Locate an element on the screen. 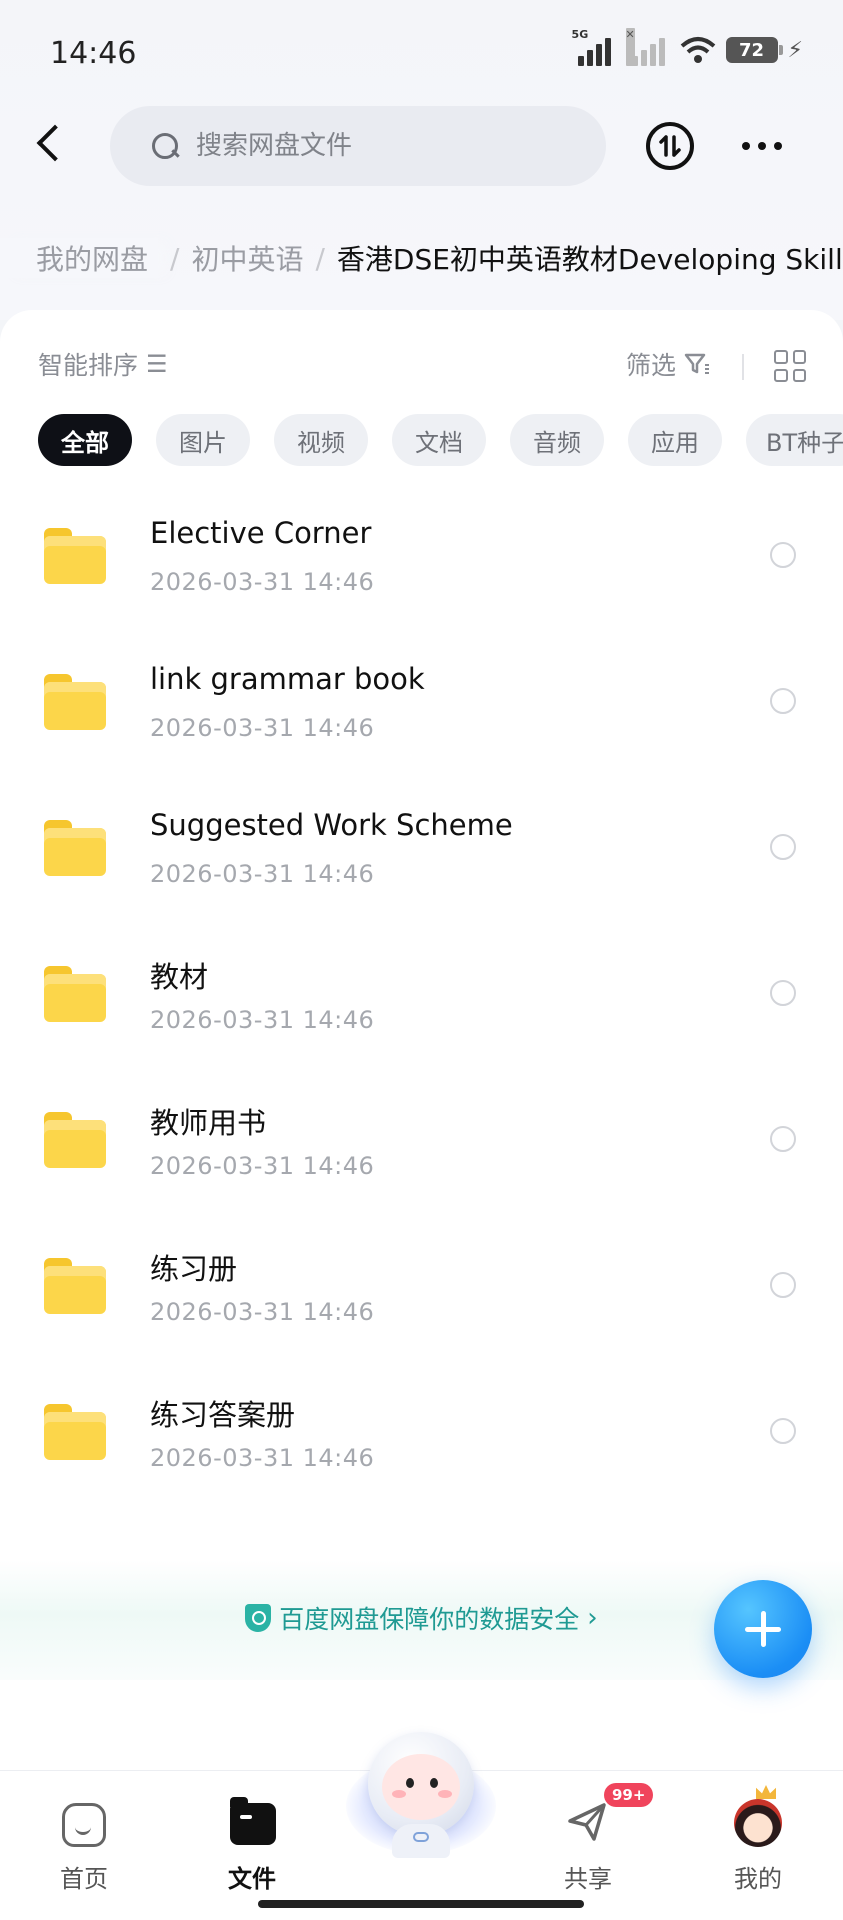  file-row: 教师用书 2026-03-31 14:46 is located at coordinates (421, 1143).